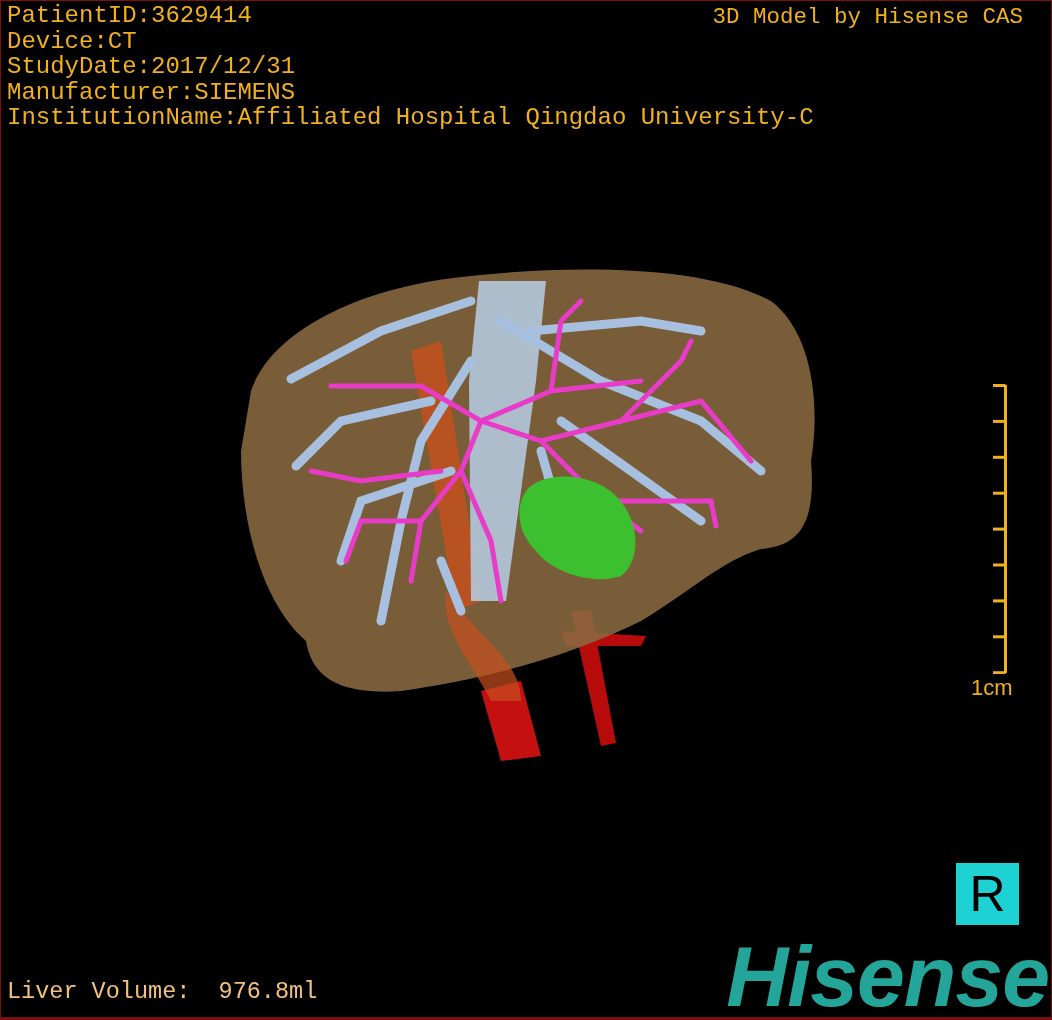  I want to click on logo-text: Hisense, so click(887, 972).